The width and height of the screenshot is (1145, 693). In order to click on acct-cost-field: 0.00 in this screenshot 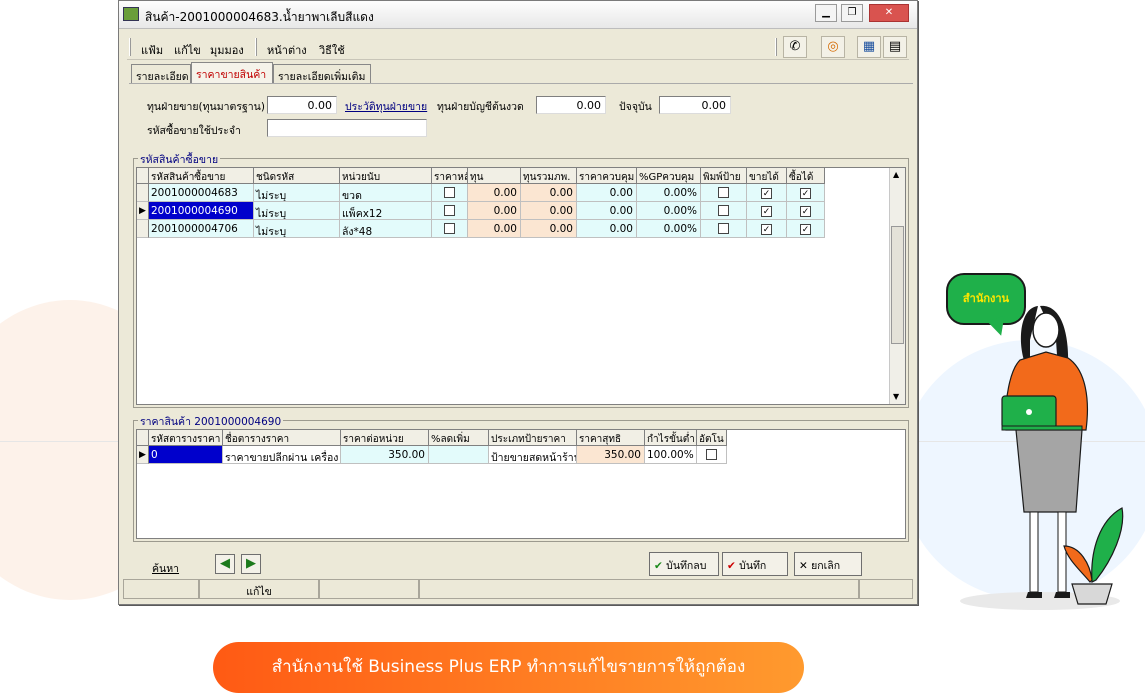, I will do `click(571, 105)`.